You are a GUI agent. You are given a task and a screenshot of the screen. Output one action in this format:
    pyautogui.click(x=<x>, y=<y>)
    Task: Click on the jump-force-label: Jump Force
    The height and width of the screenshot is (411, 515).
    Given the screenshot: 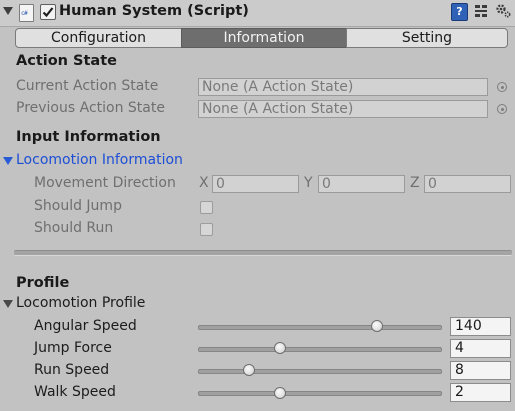 What is the action you would take?
    pyautogui.click(x=73, y=348)
    